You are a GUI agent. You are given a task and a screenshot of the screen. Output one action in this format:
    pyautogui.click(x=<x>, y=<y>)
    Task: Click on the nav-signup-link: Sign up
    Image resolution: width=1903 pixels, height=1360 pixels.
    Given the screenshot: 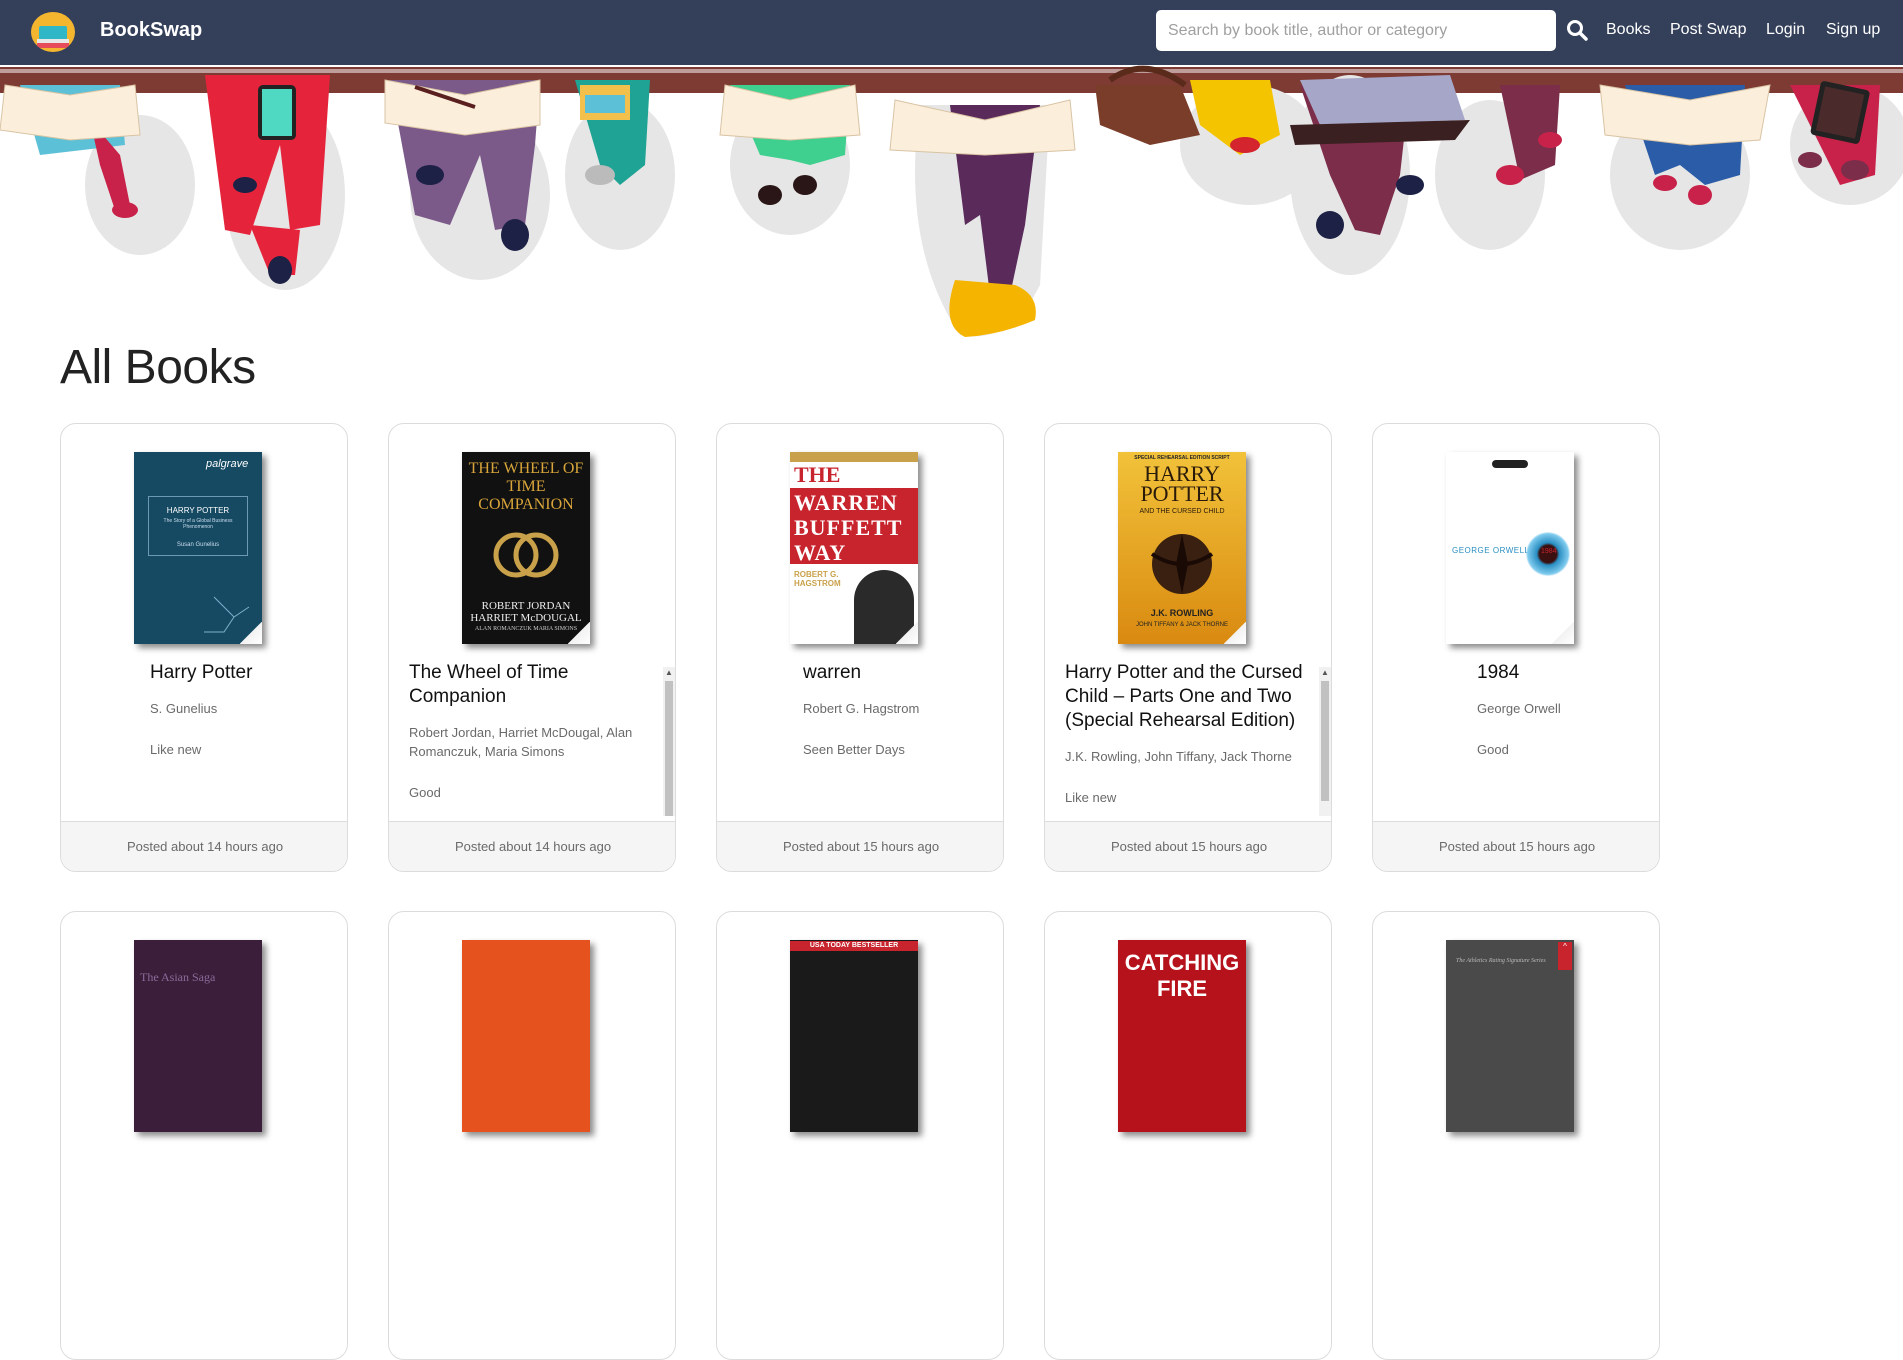 What is the action you would take?
    pyautogui.click(x=1853, y=30)
    